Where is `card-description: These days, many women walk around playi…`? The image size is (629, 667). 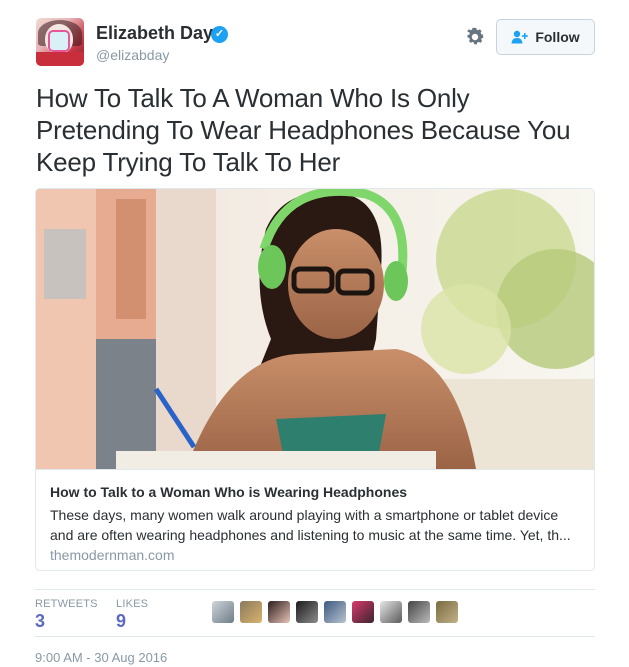 card-description: These days, many women walk around playi… is located at coordinates (310, 525).